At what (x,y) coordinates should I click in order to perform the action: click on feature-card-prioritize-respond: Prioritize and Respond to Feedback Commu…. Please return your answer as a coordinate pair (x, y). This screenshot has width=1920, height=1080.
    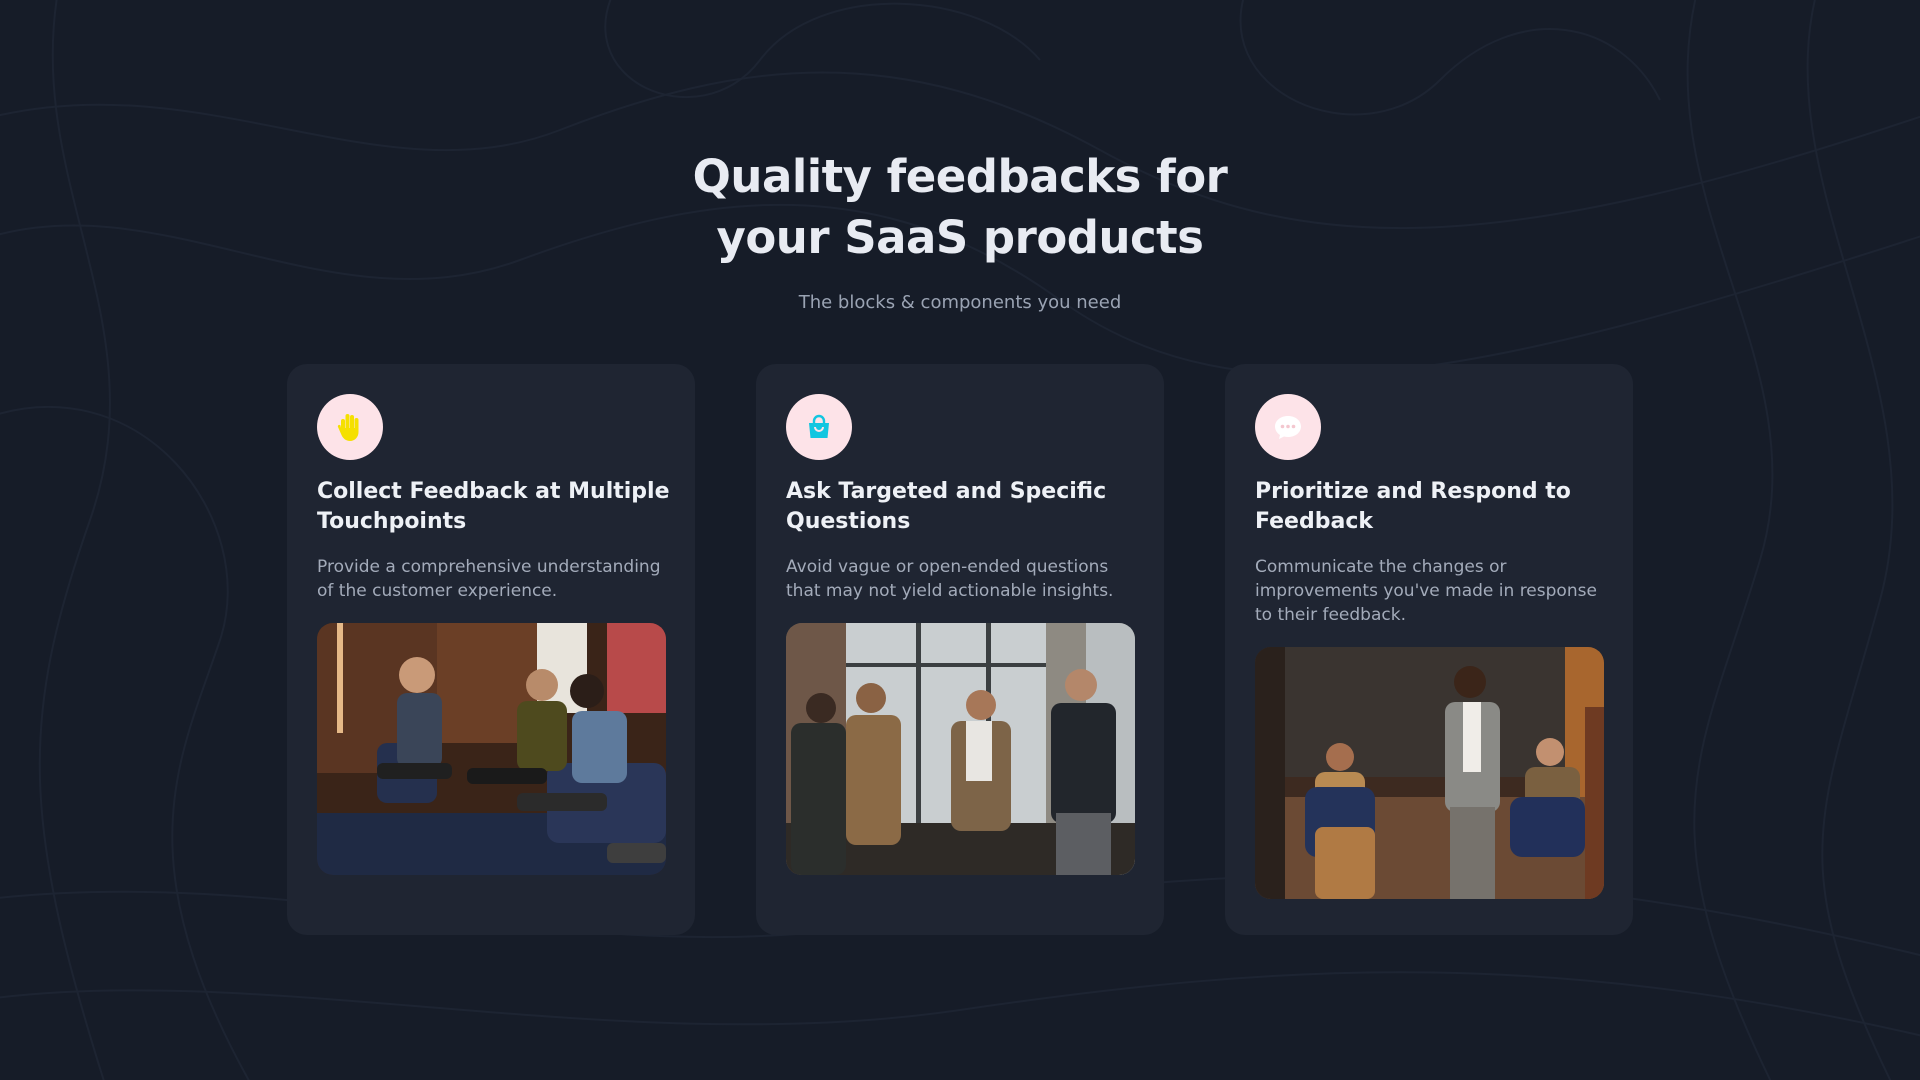
    Looking at the image, I should click on (1429, 649).